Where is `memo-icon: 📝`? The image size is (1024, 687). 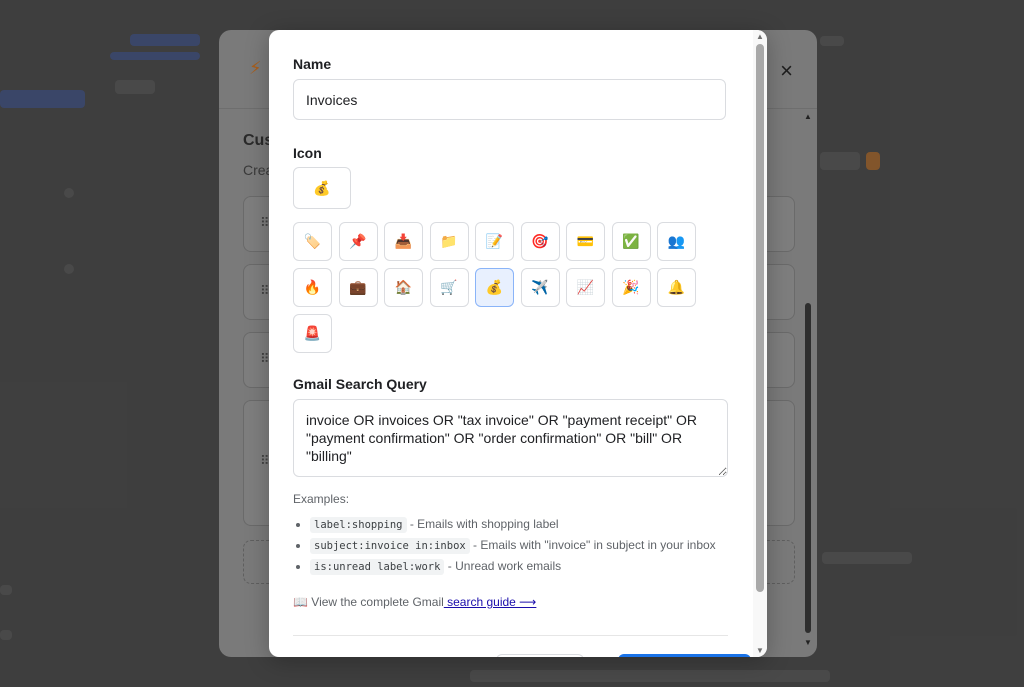
memo-icon: 📝 is located at coordinates (494, 241).